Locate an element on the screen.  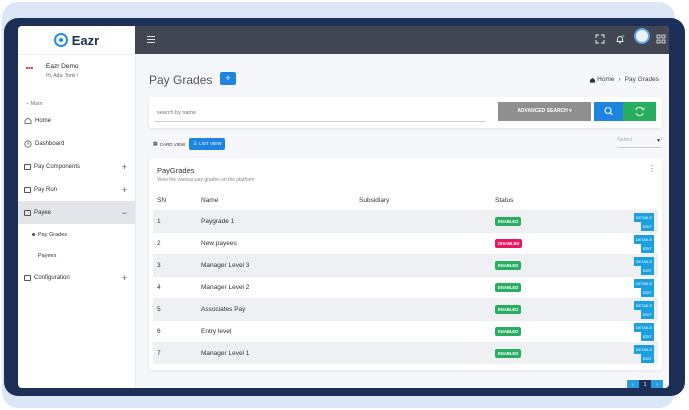
caret-down-icon: ▼ is located at coordinates (658, 141).